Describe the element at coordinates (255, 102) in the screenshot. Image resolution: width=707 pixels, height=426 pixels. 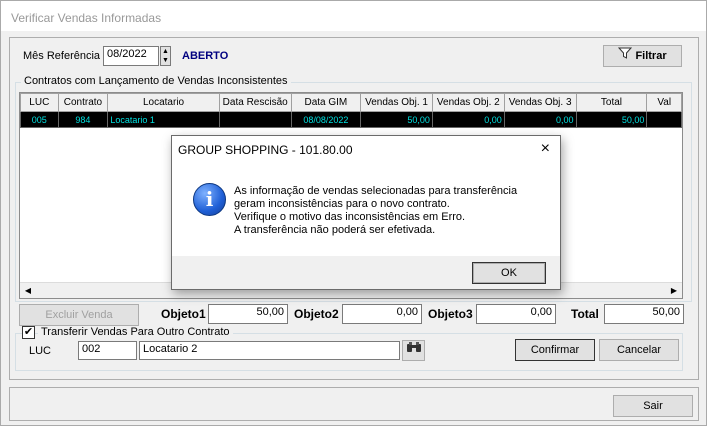
I see `column-header-data-rescisao: Data Rescisão` at that location.